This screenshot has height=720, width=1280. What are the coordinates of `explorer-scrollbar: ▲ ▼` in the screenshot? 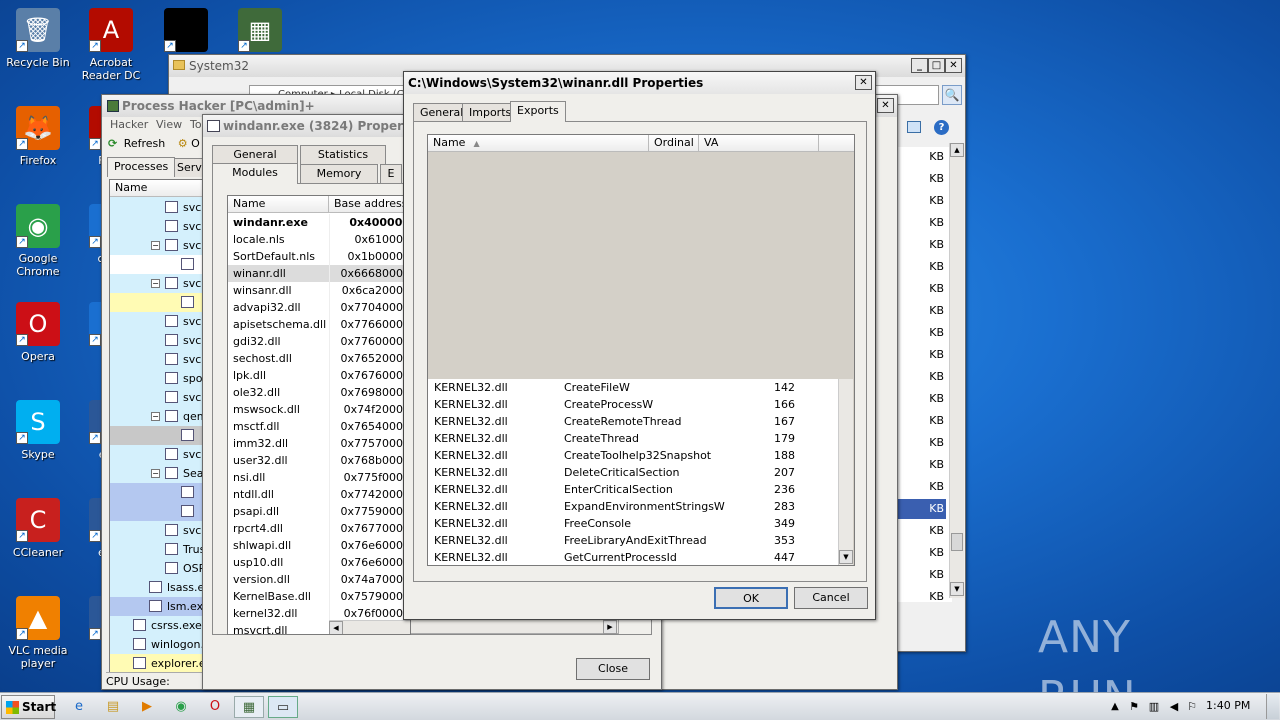 It's located at (956, 370).